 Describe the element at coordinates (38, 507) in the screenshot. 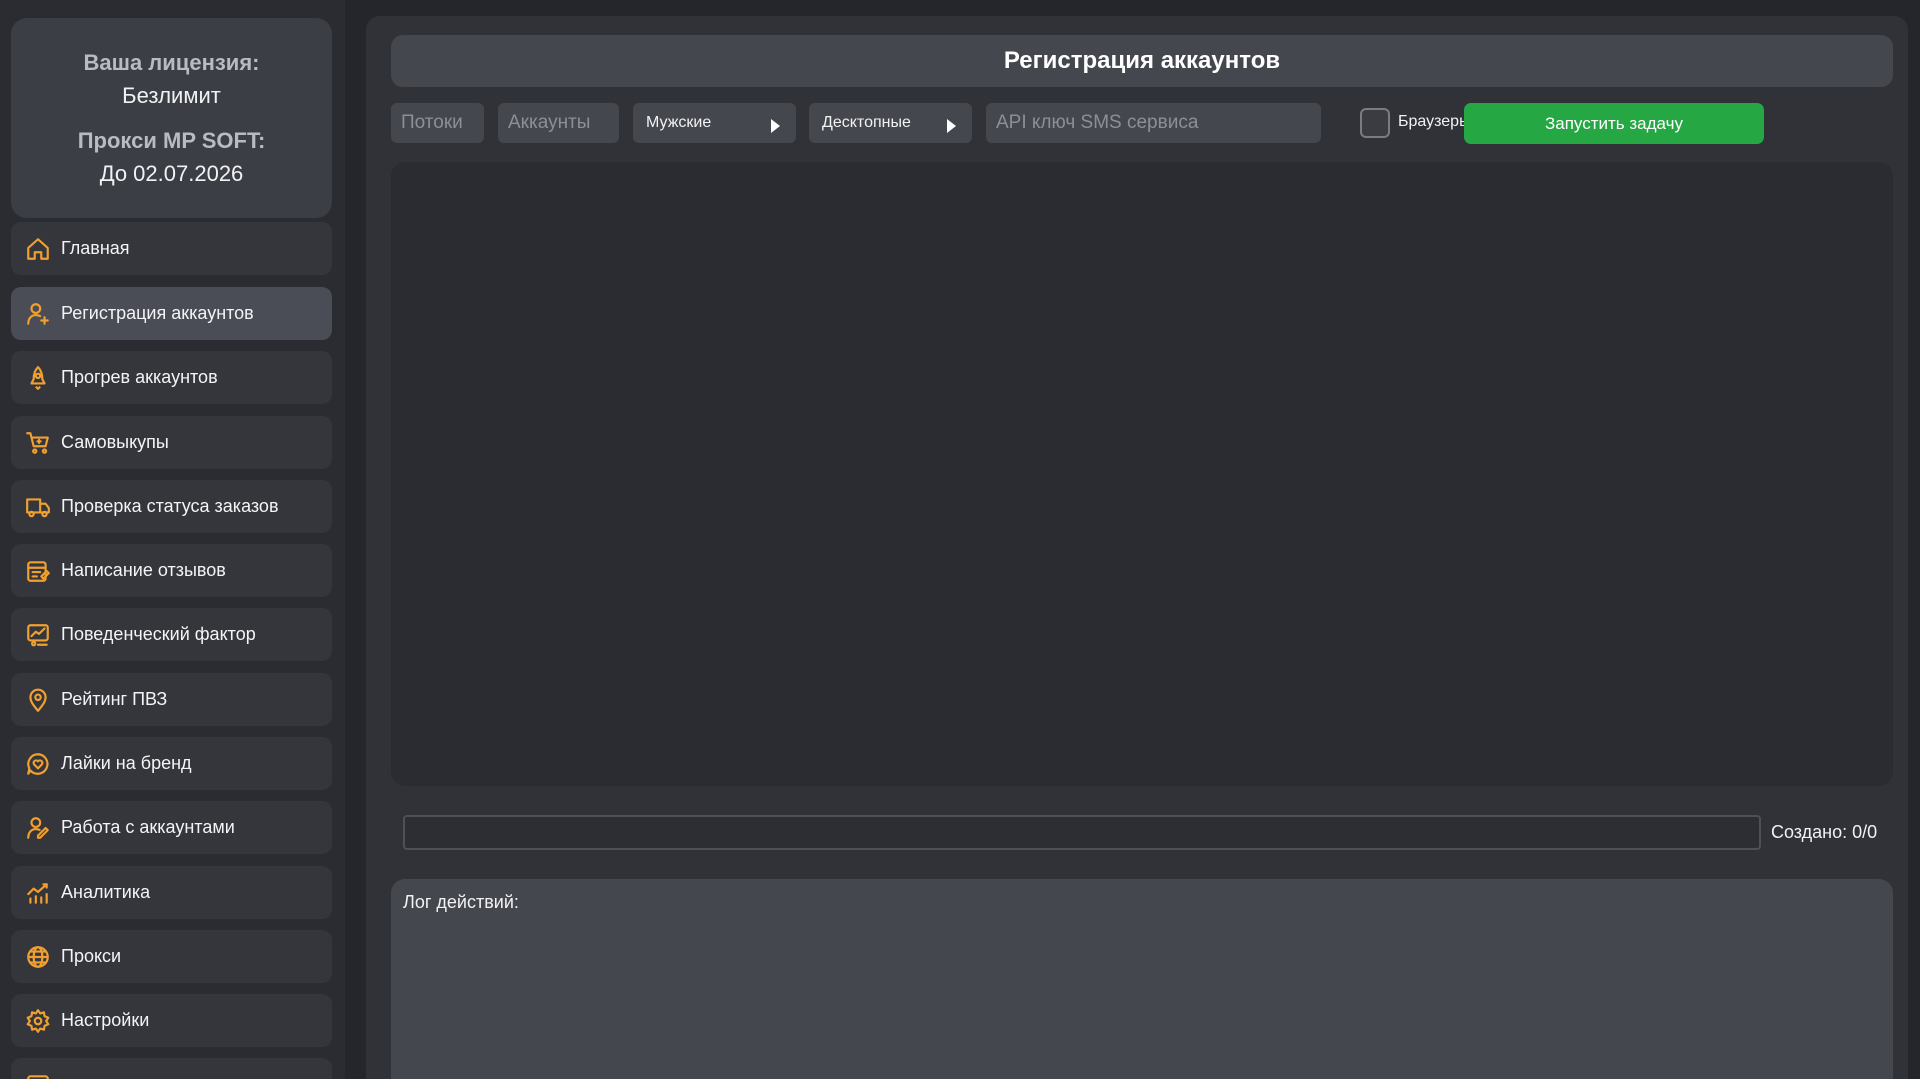

I see `truck-icon` at that location.